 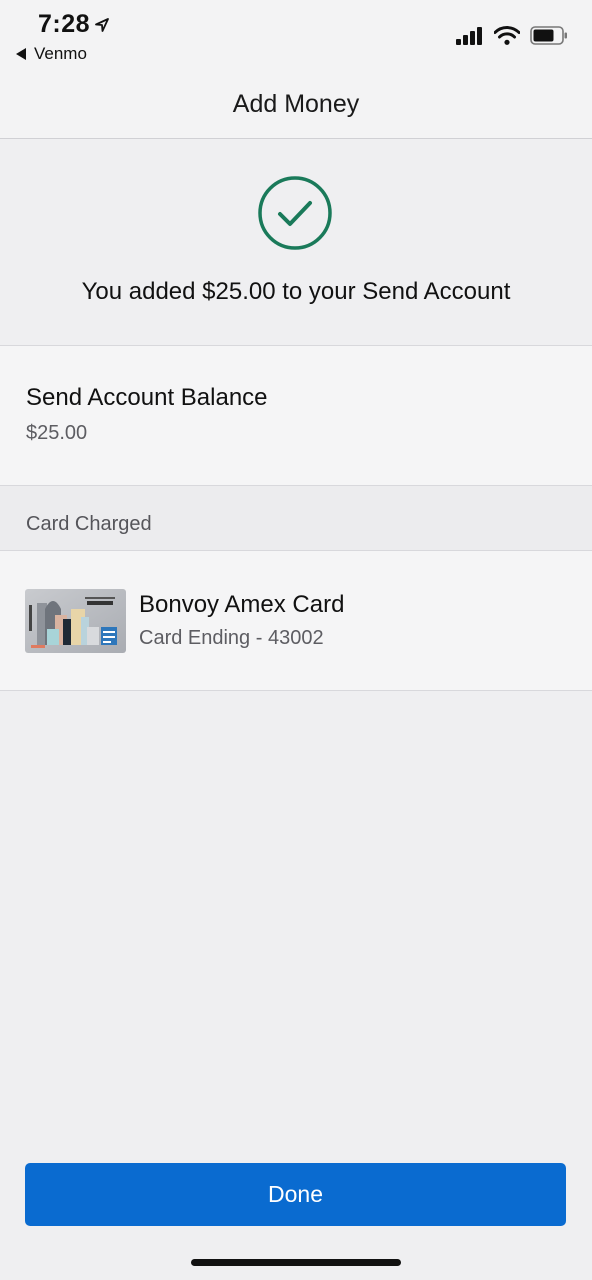 I want to click on back-to-app-button: Venmo, so click(x=51, y=54).